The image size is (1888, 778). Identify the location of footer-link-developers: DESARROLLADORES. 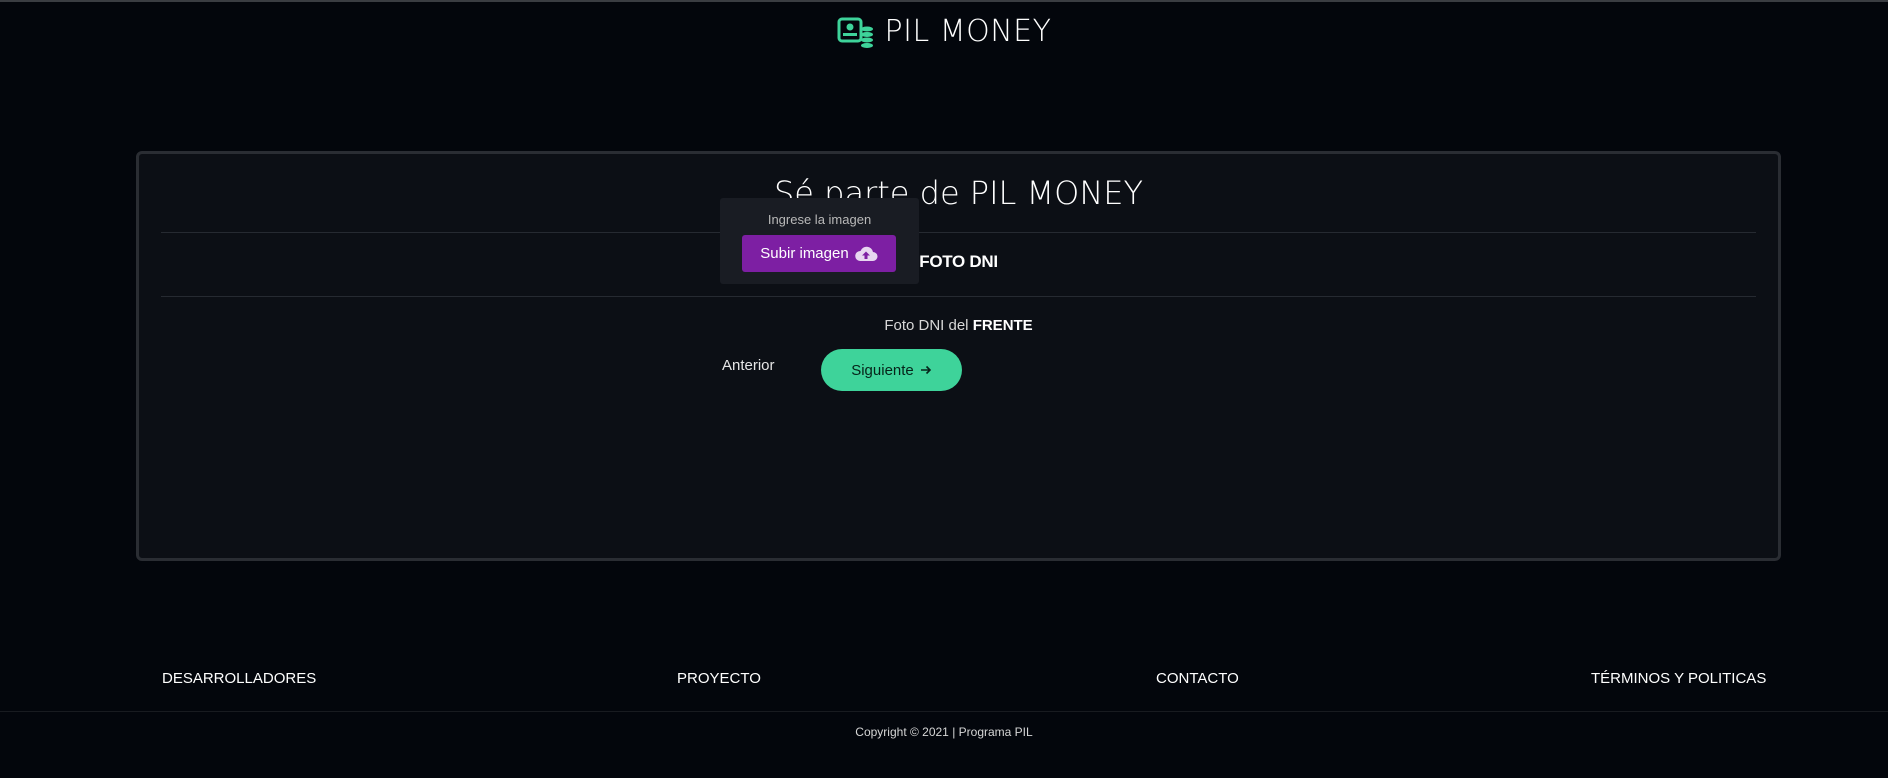
(239, 678).